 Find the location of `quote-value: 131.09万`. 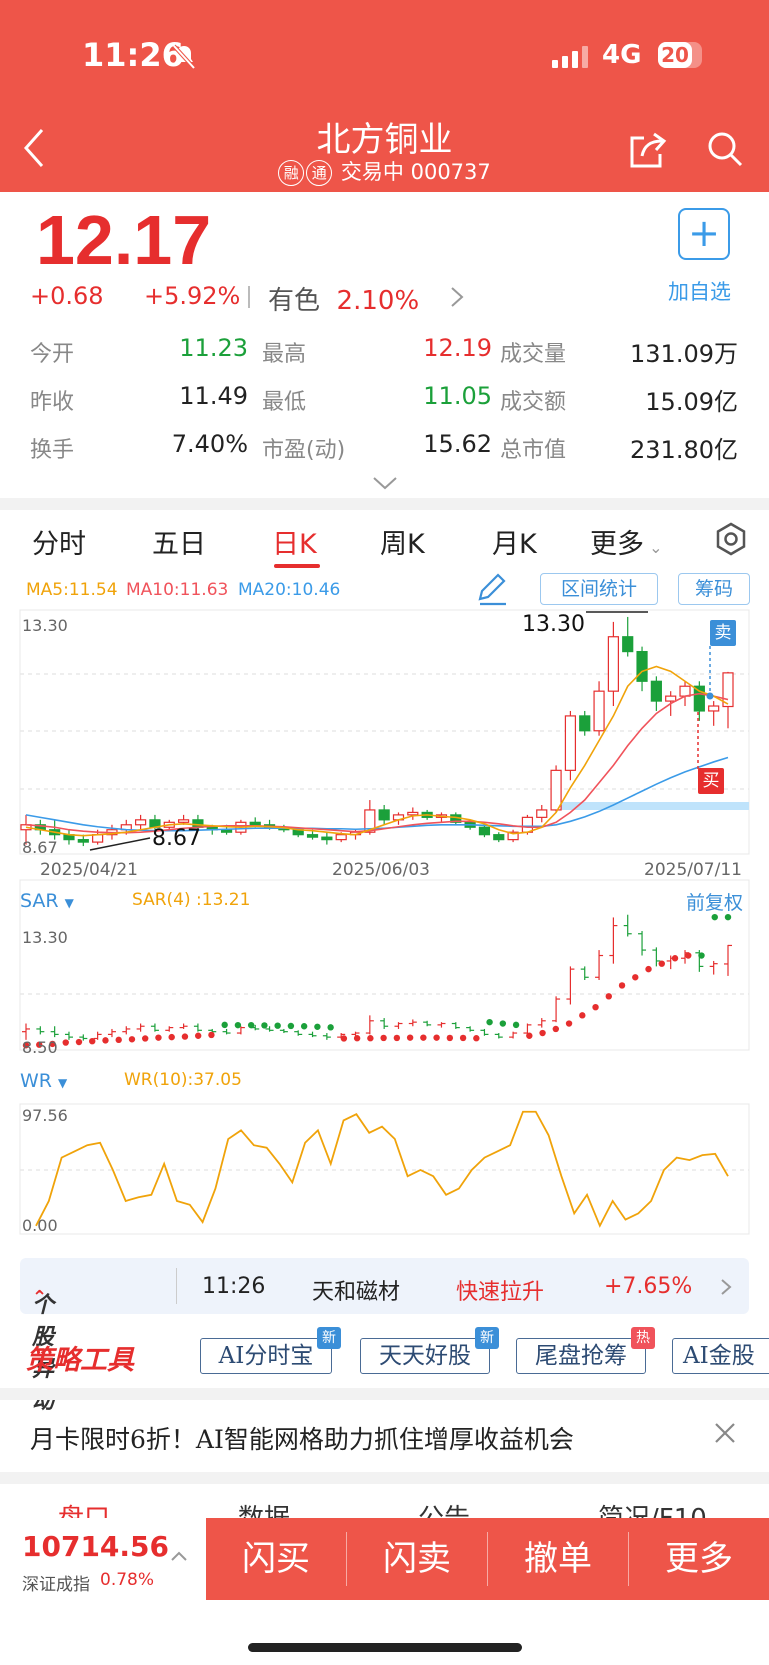

quote-value: 131.09万 is located at coordinates (684, 354).